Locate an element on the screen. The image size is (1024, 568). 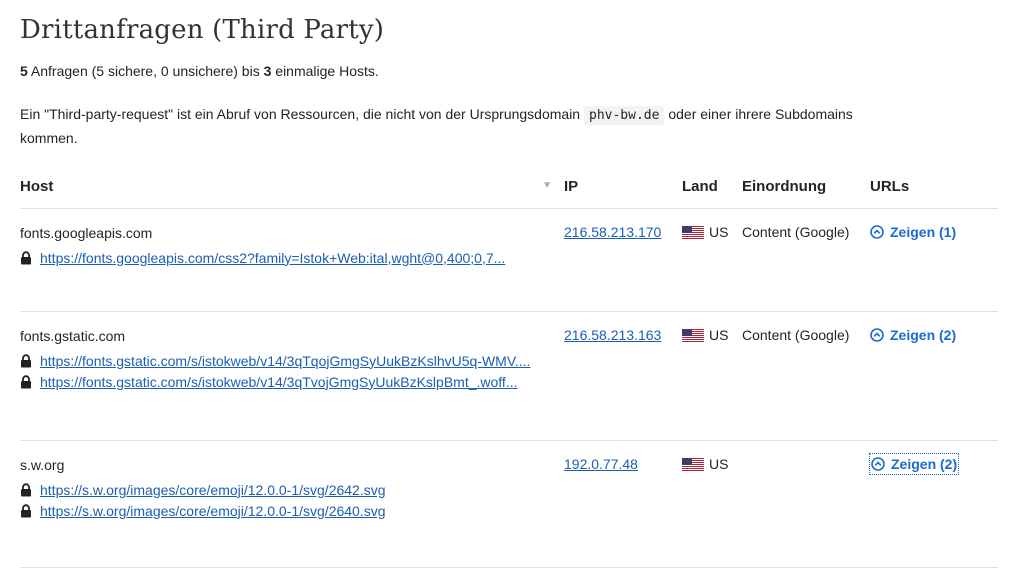
host-name: fonts.googleapis.com is located at coordinates (86, 233).